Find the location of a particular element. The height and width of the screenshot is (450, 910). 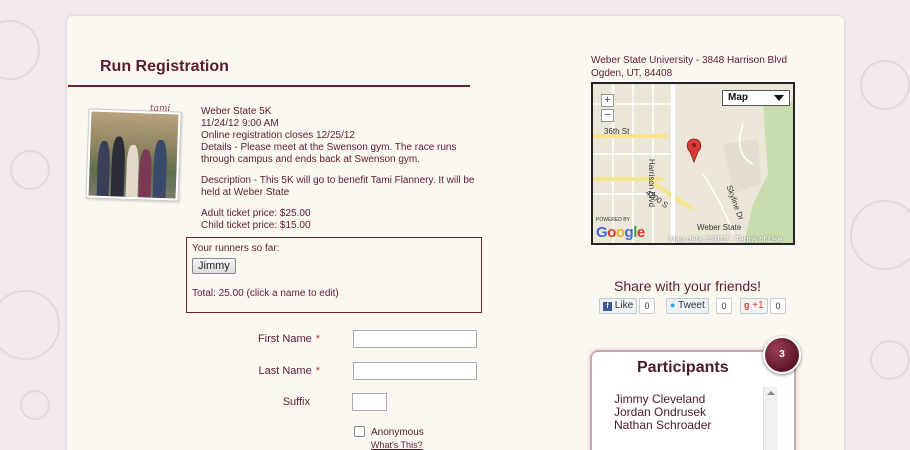

like-count: 0 is located at coordinates (647, 306).